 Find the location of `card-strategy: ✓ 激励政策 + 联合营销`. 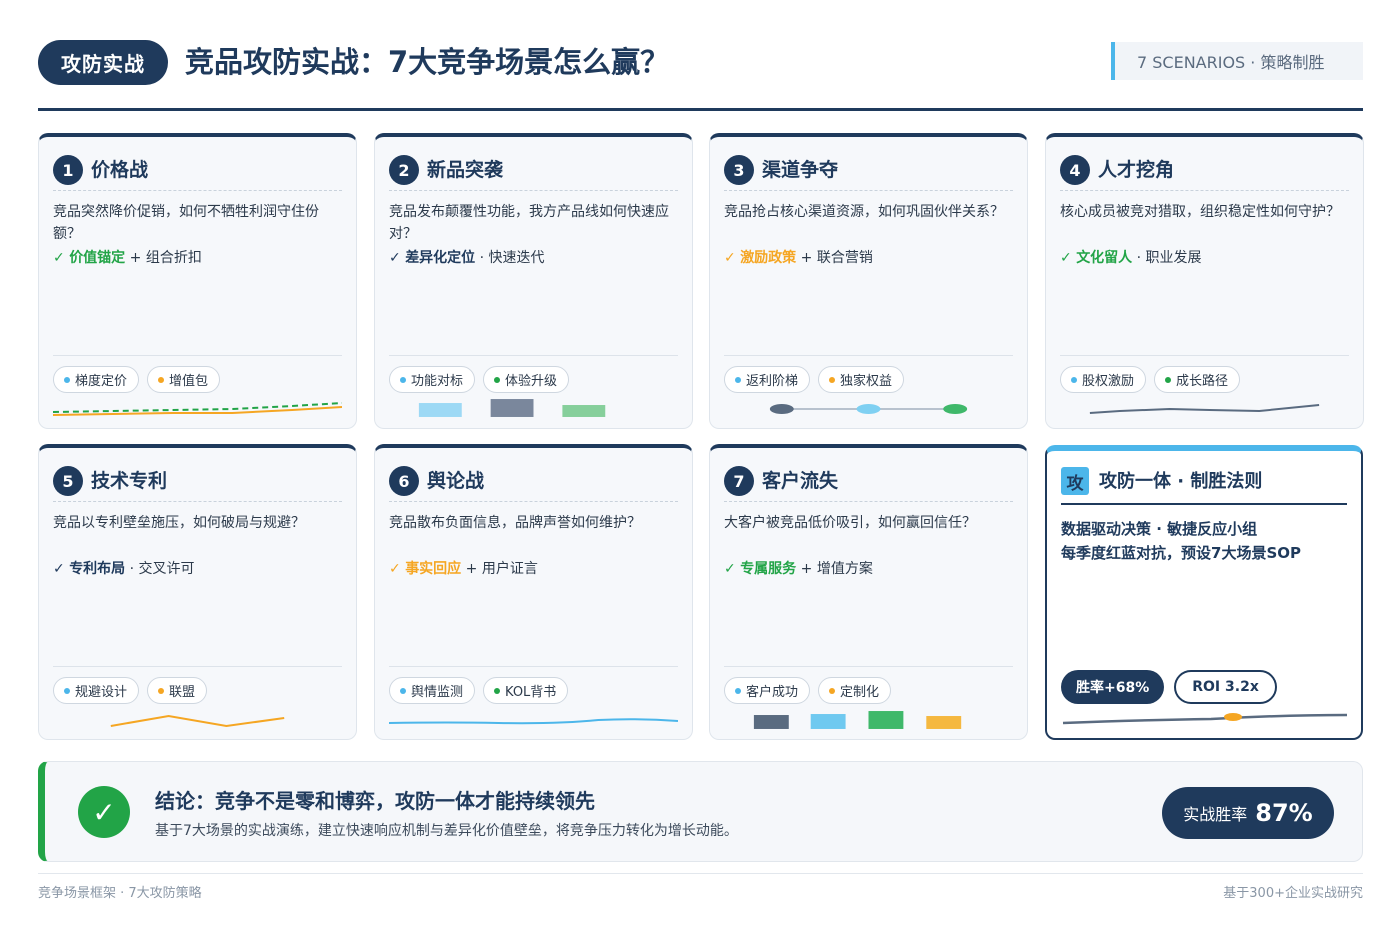

card-strategy: ✓ 激励政策 + 联合营销 is located at coordinates (868, 258).